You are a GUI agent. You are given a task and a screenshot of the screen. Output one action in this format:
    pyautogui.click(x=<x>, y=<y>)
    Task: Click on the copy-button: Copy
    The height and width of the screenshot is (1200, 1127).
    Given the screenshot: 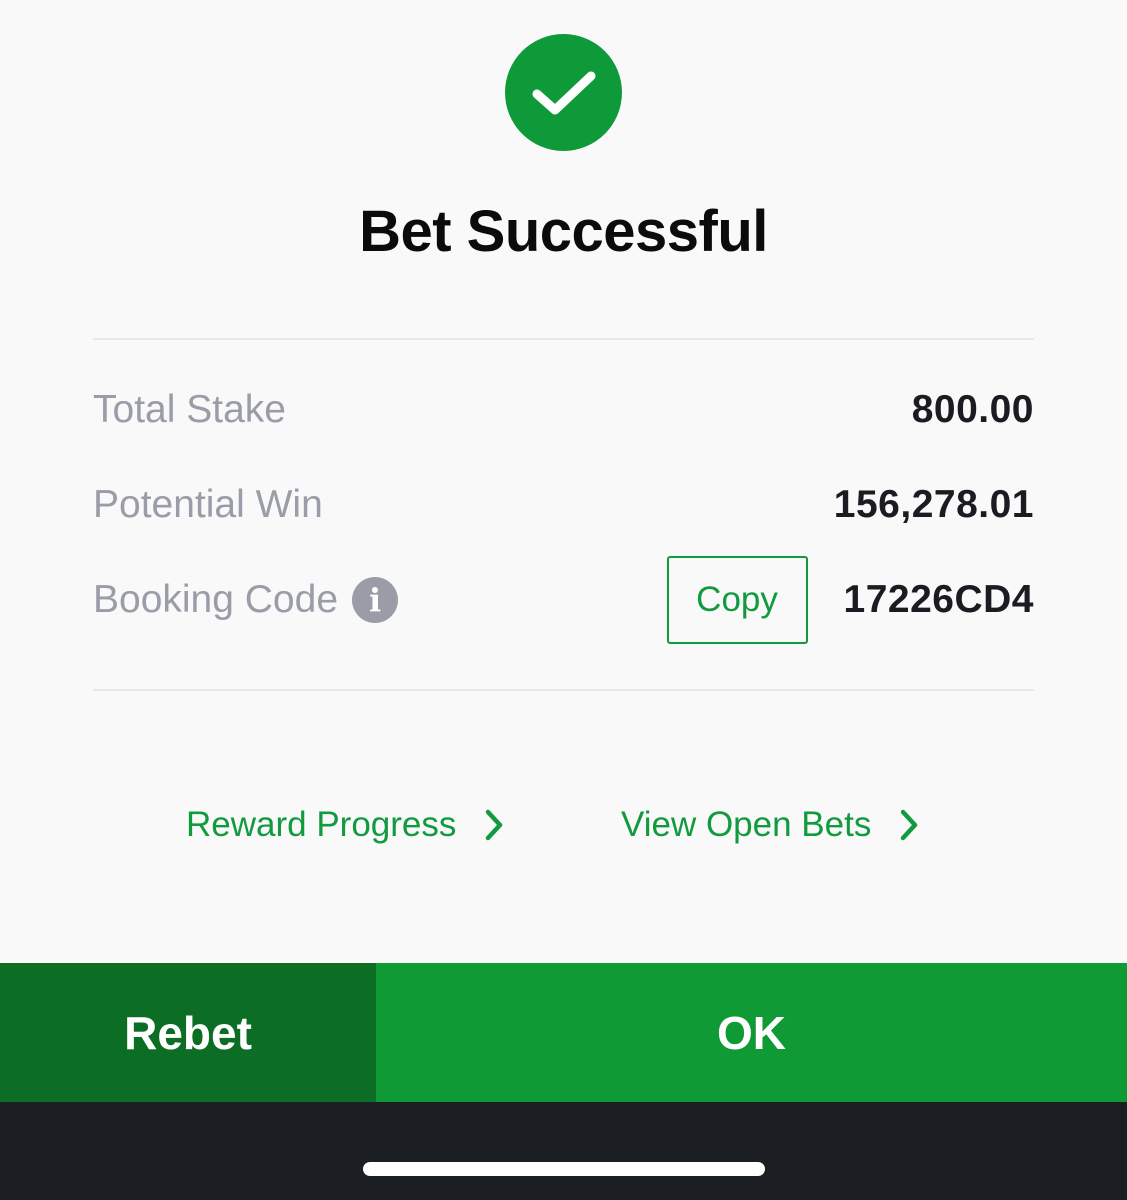 What is the action you would take?
    pyautogui.click(x=737, y=600)
    